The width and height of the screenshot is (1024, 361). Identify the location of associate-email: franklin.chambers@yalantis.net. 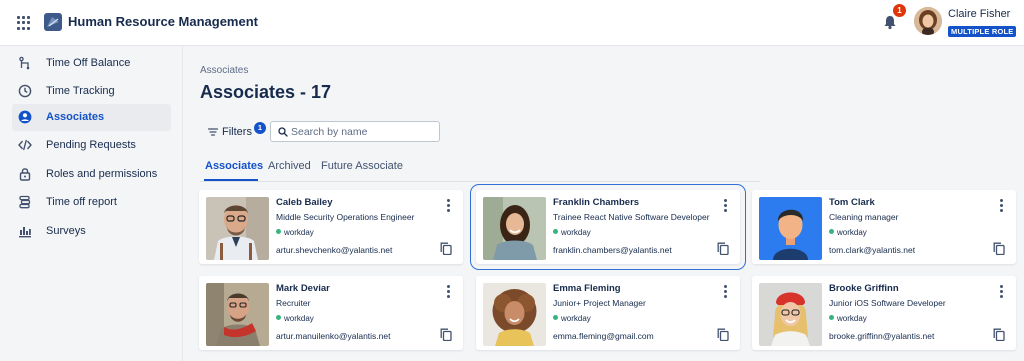
(612, 250).